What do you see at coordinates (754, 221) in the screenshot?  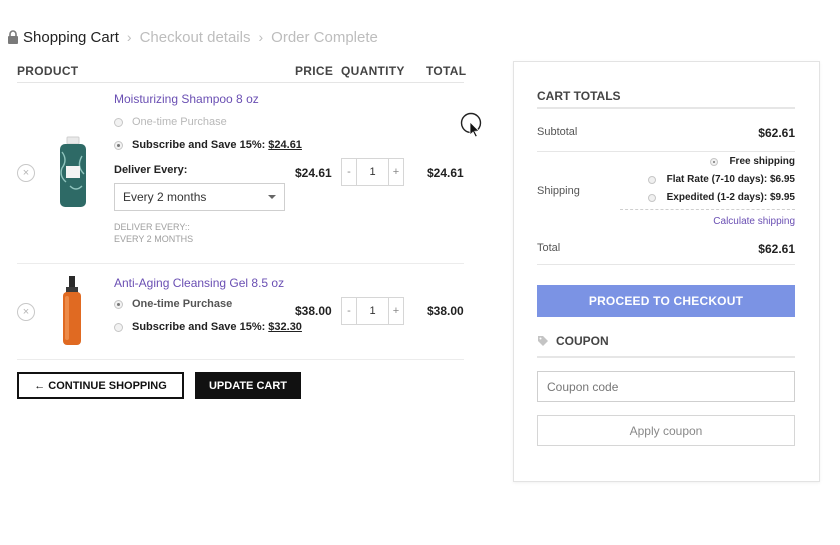 I see `calculate-shipping-link: Calculate shipping` at bounding box center [754, 221].